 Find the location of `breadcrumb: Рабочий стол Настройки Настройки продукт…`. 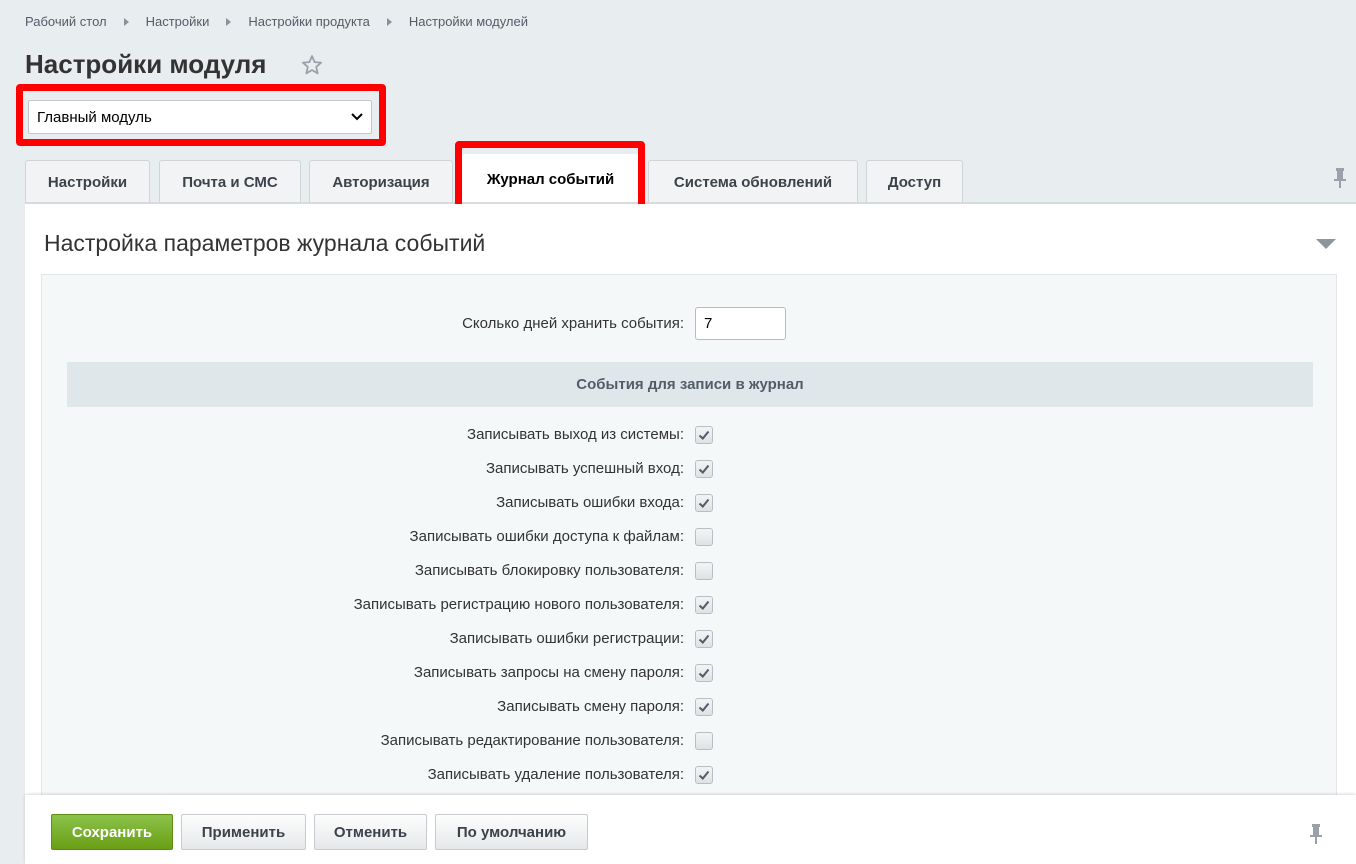

breadcrumb: Рабочий стол Настройки Настройки продукт… is located at coordinates (276, 21).